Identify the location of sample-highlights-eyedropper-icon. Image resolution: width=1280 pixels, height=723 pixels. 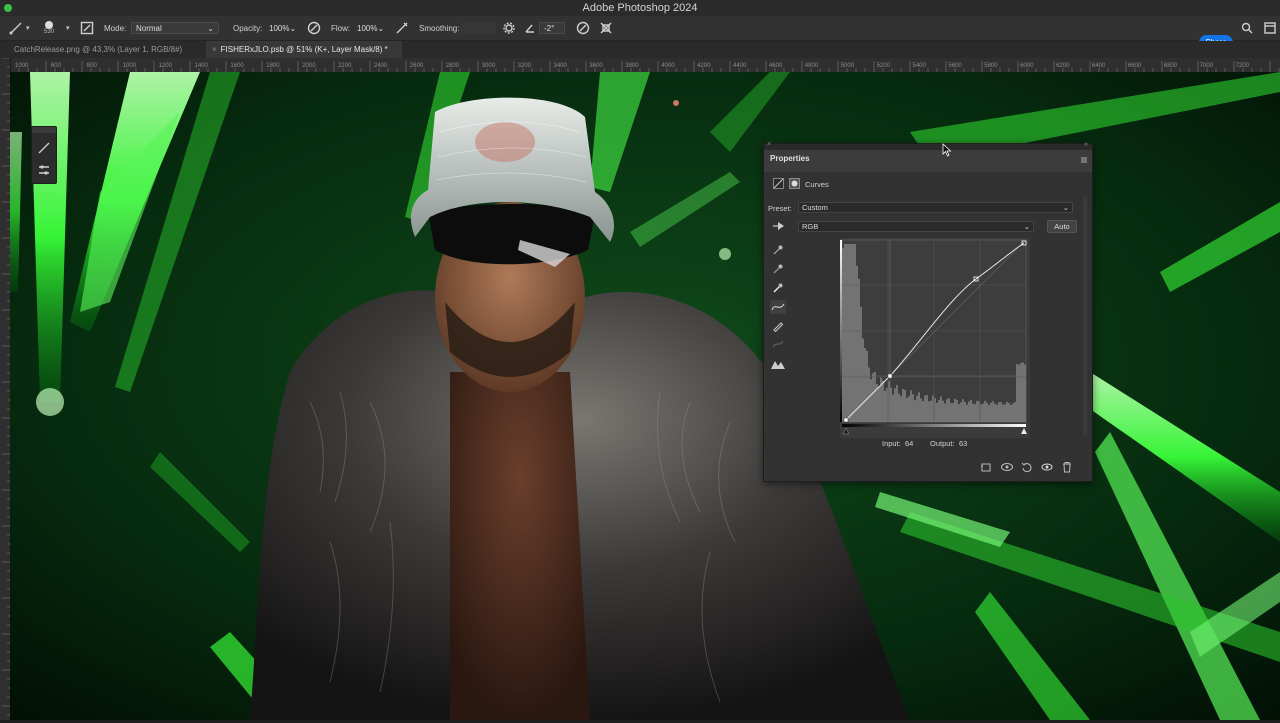
(778, 289).